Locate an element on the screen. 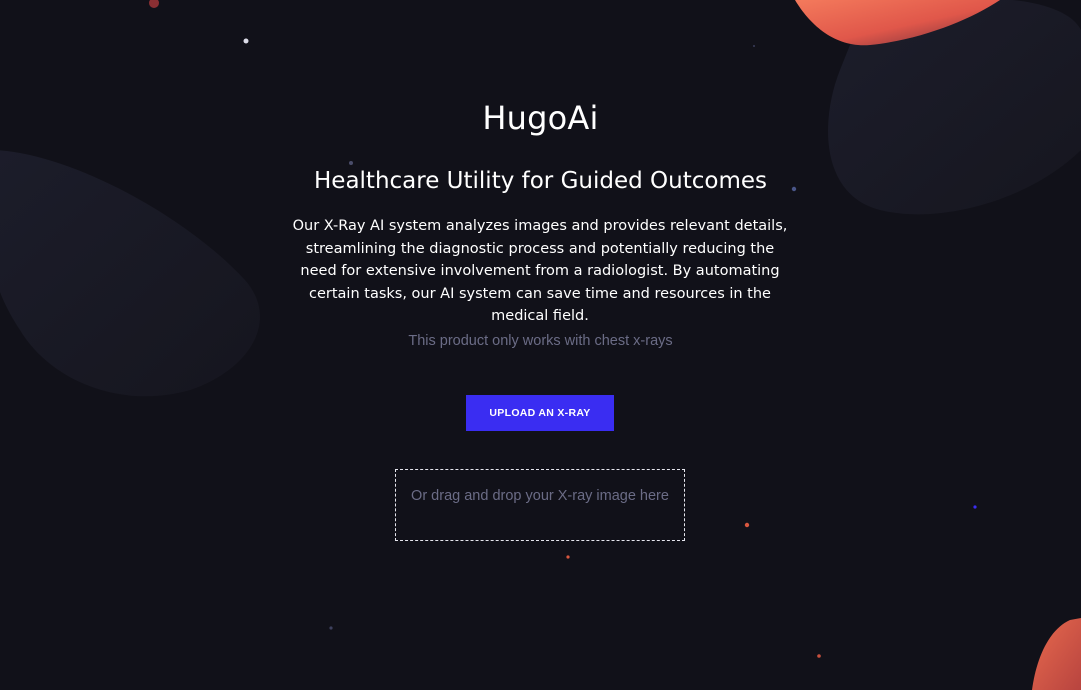 The width and height of the screenshot is (1081, 690). drop-zone-label: Or drag and drop your X-ray image here is located at coordinates (540, 496).